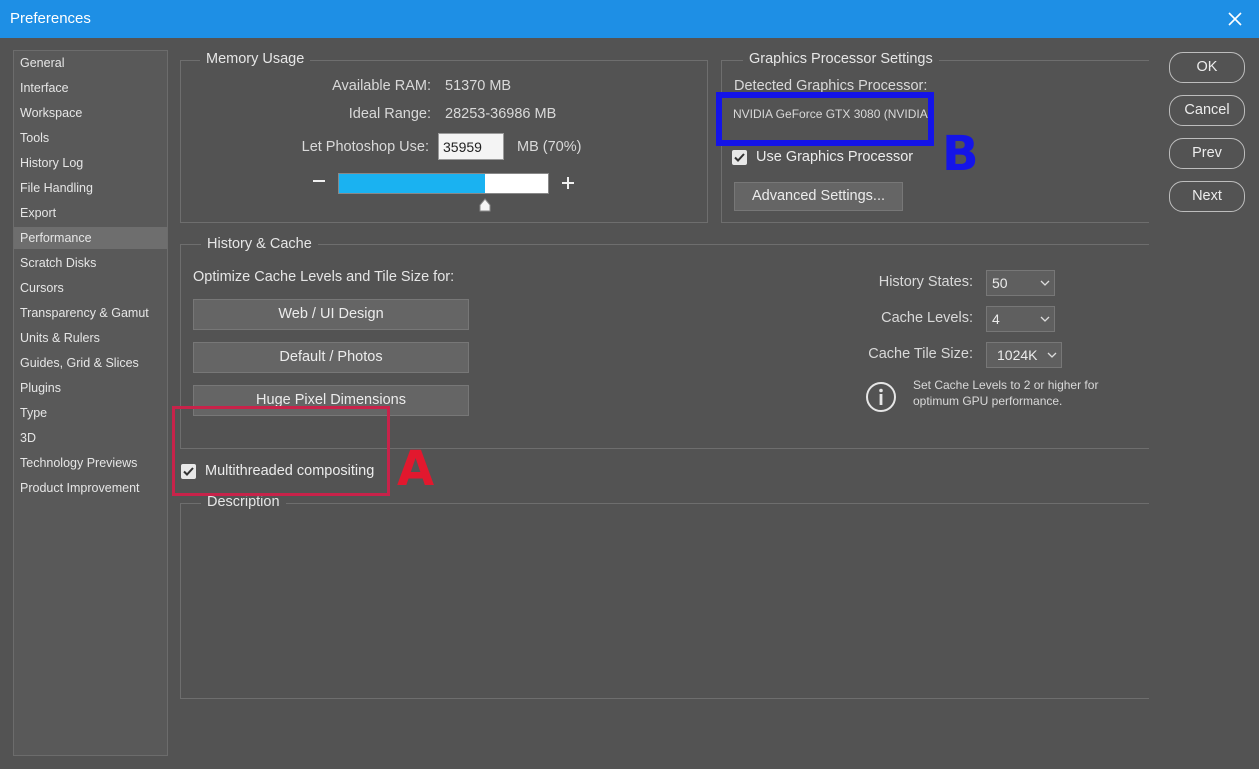  Describe the element at coordinates (835, 157) in the screenshot. I see `use-gpu-label: Use Graphics Processor` at that location.